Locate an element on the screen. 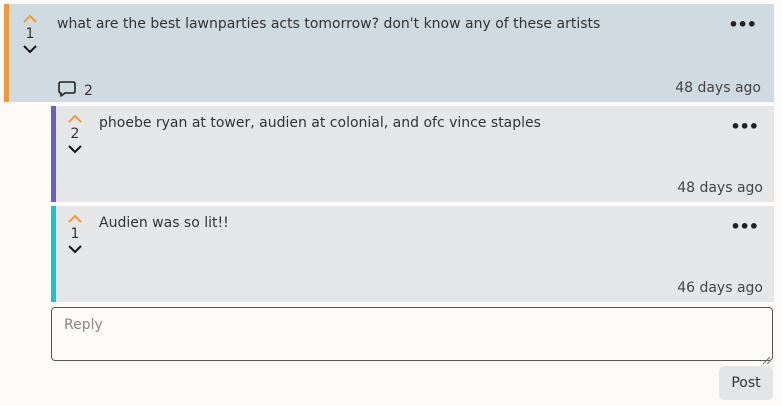 Image resolution: width=782 pixels, height=406 pixels. post-vote-column: 1 is located at coordinates (30, 34).